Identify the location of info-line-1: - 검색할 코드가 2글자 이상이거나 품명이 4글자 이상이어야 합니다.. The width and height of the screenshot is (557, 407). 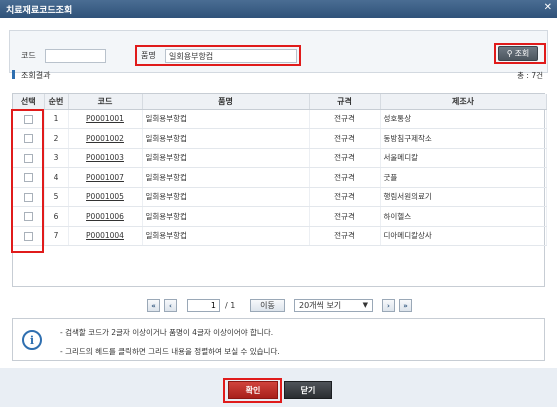
(167, 332).